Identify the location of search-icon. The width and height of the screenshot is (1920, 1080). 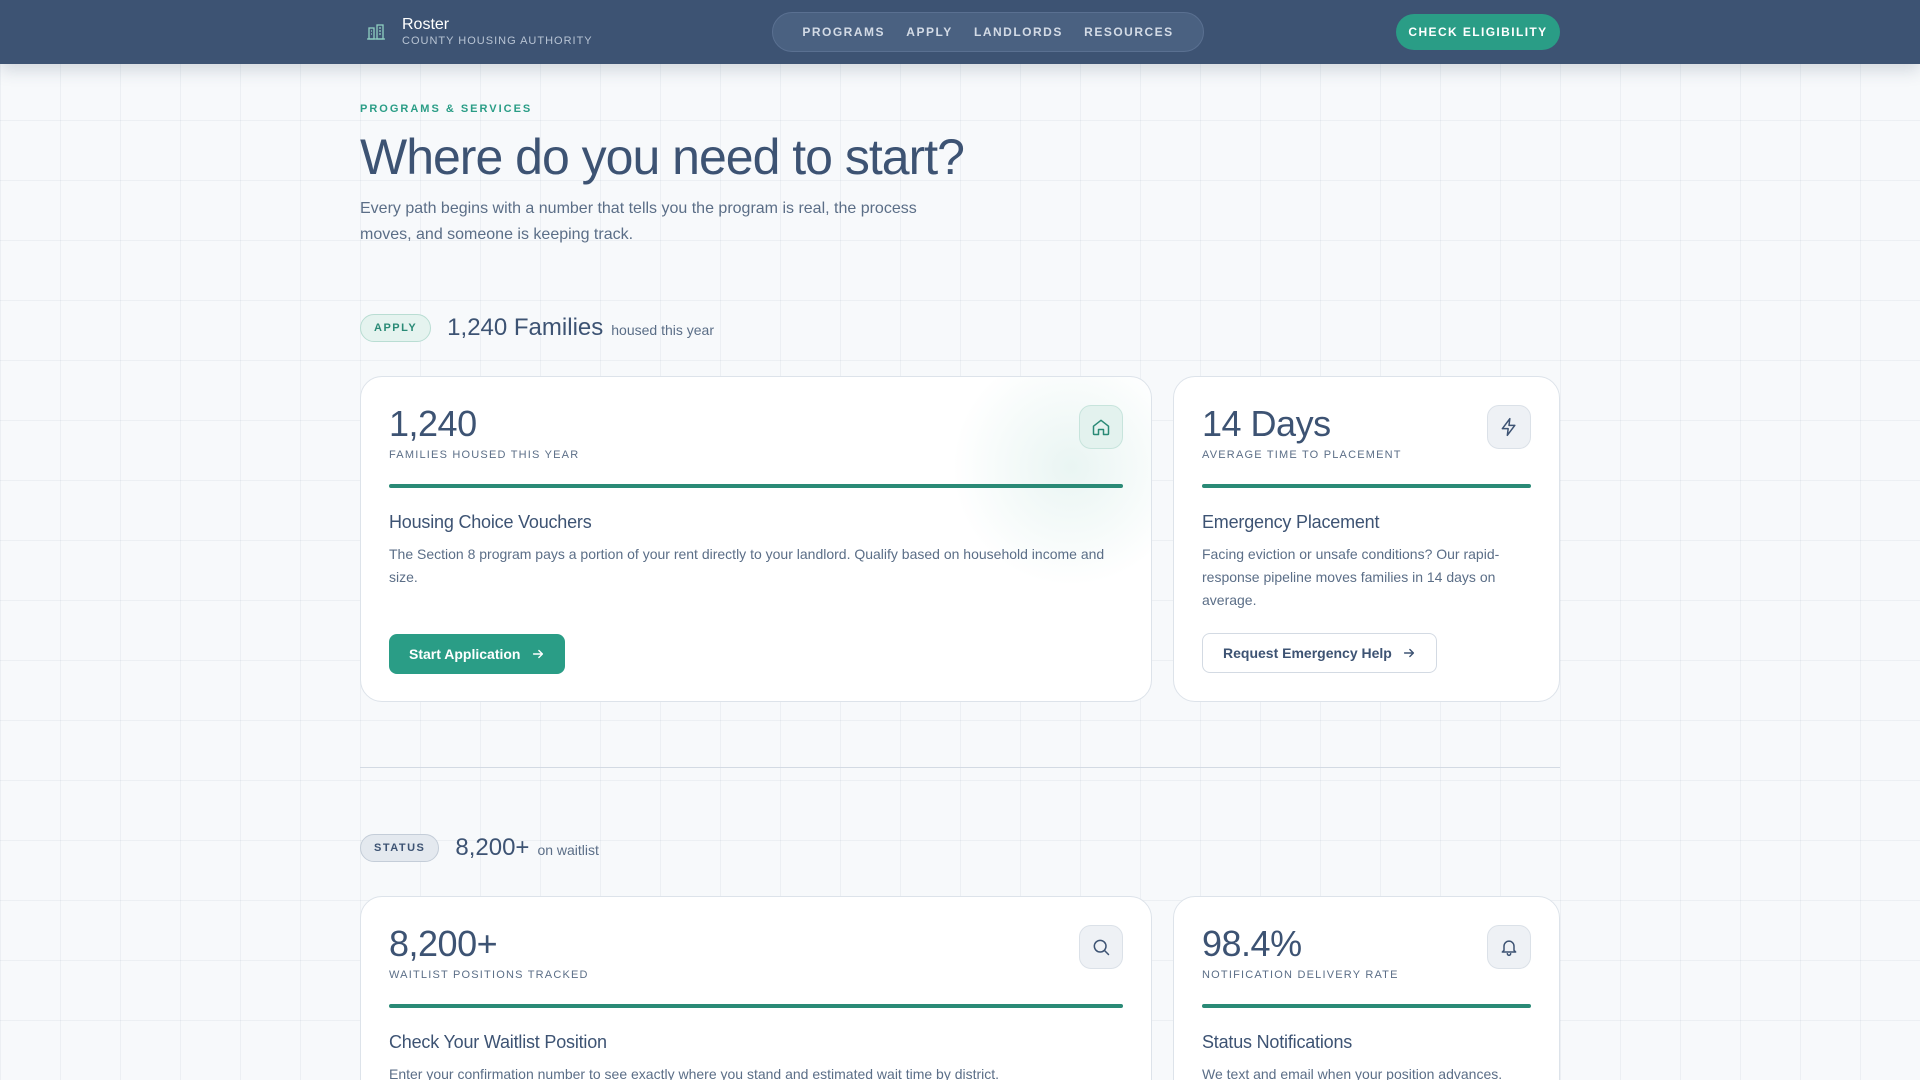
(1101, 947).